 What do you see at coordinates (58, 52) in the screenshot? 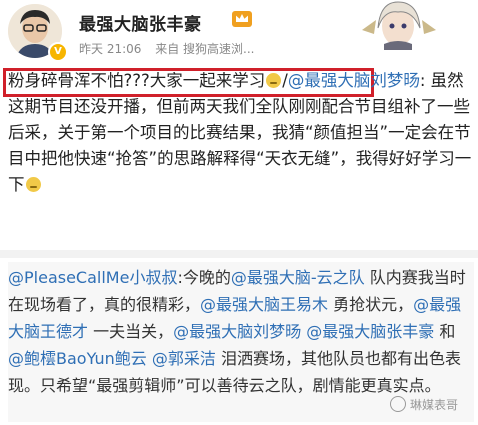
I see `verified-badge-icon: V` at bounding box center [58, 52].